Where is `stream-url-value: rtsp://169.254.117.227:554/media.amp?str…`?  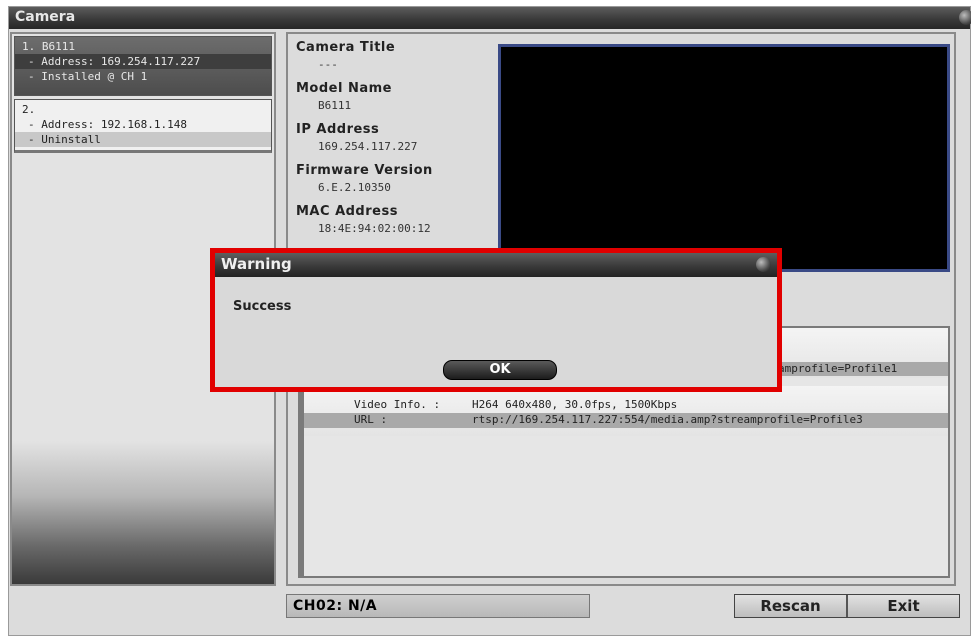
stream-url-value: rtsp://169.254.117.227:554/media.amp?str… is located at coordinates (667, 419).